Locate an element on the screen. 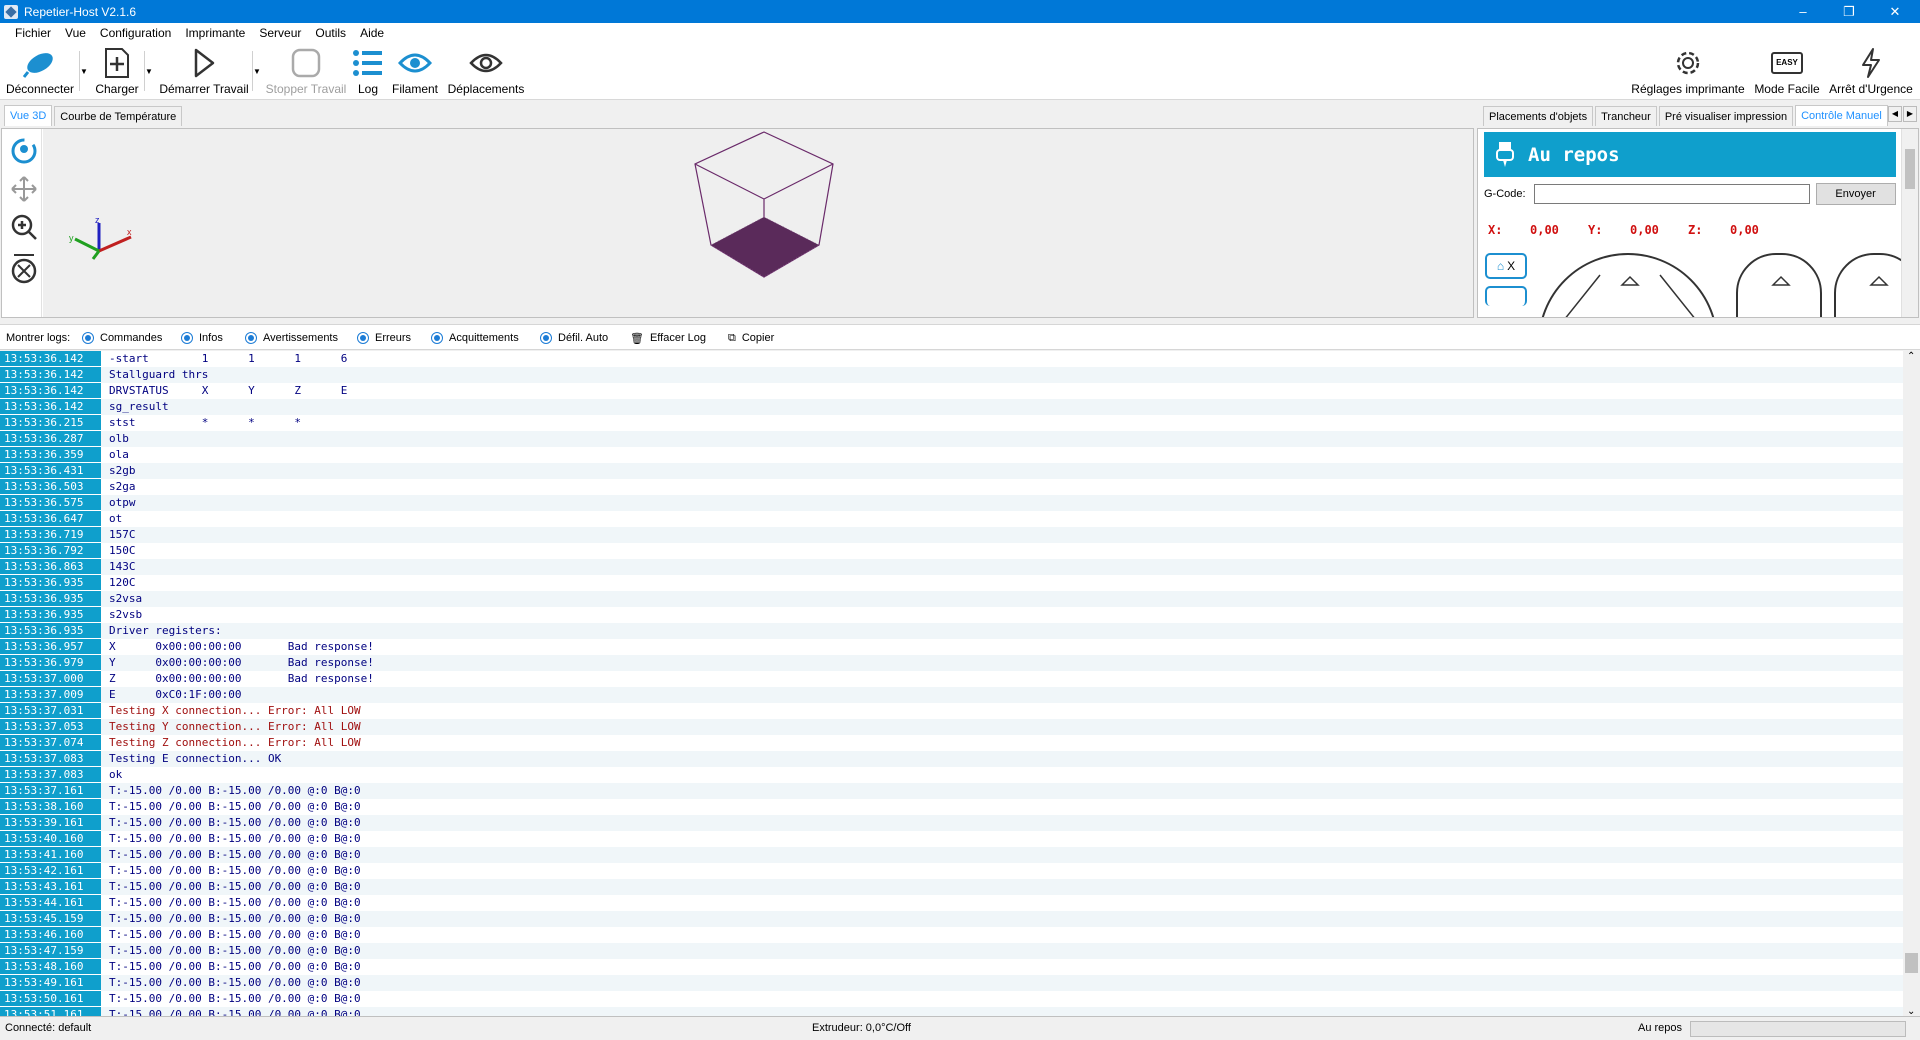  move-icon is located at coordinates (24, 190).